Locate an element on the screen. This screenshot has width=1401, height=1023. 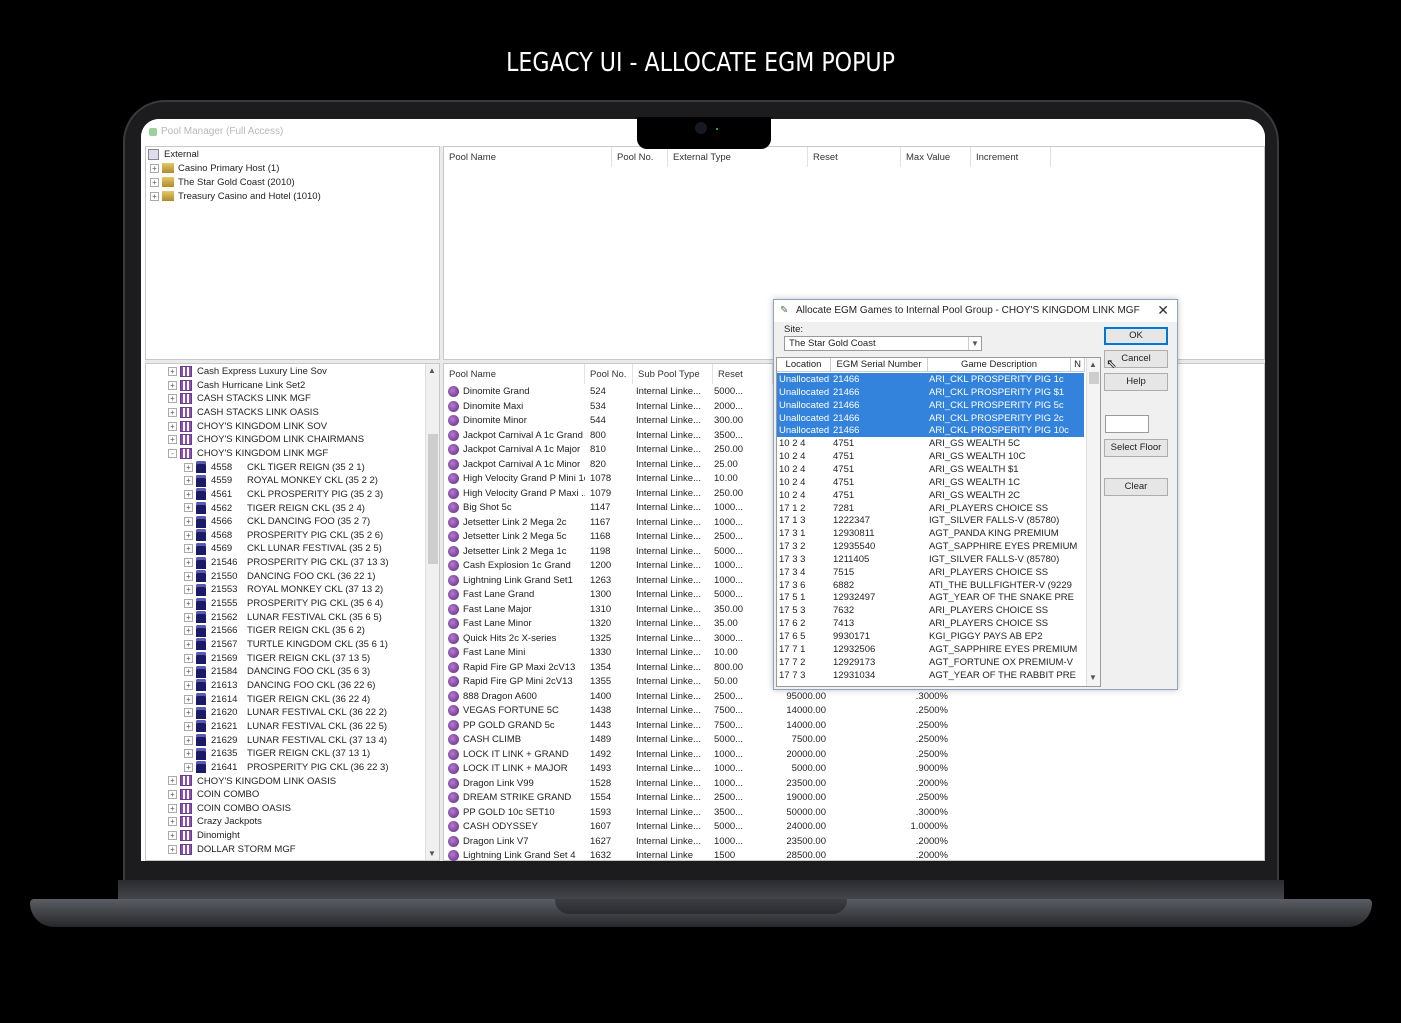
tree-egm-item: +4561 CKL PROSPERITY PIG (35 2 3) is located at coordinates (283, 494).